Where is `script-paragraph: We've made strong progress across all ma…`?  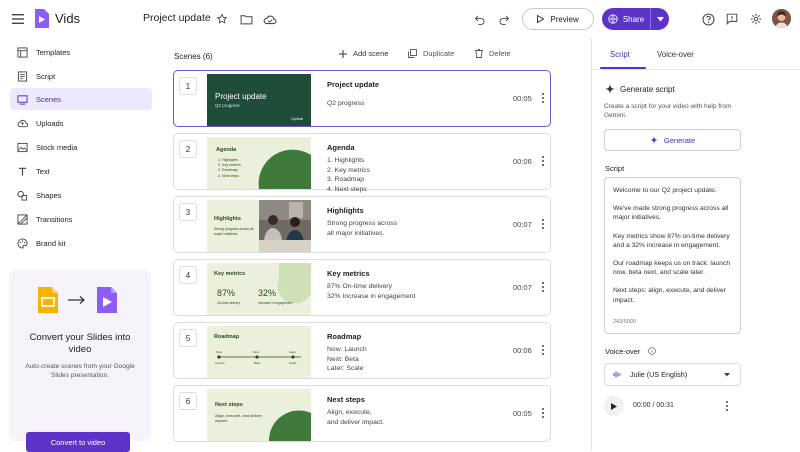 script-paragraph: We've made strong progress across all ma… is located at coordinates (671, 213).